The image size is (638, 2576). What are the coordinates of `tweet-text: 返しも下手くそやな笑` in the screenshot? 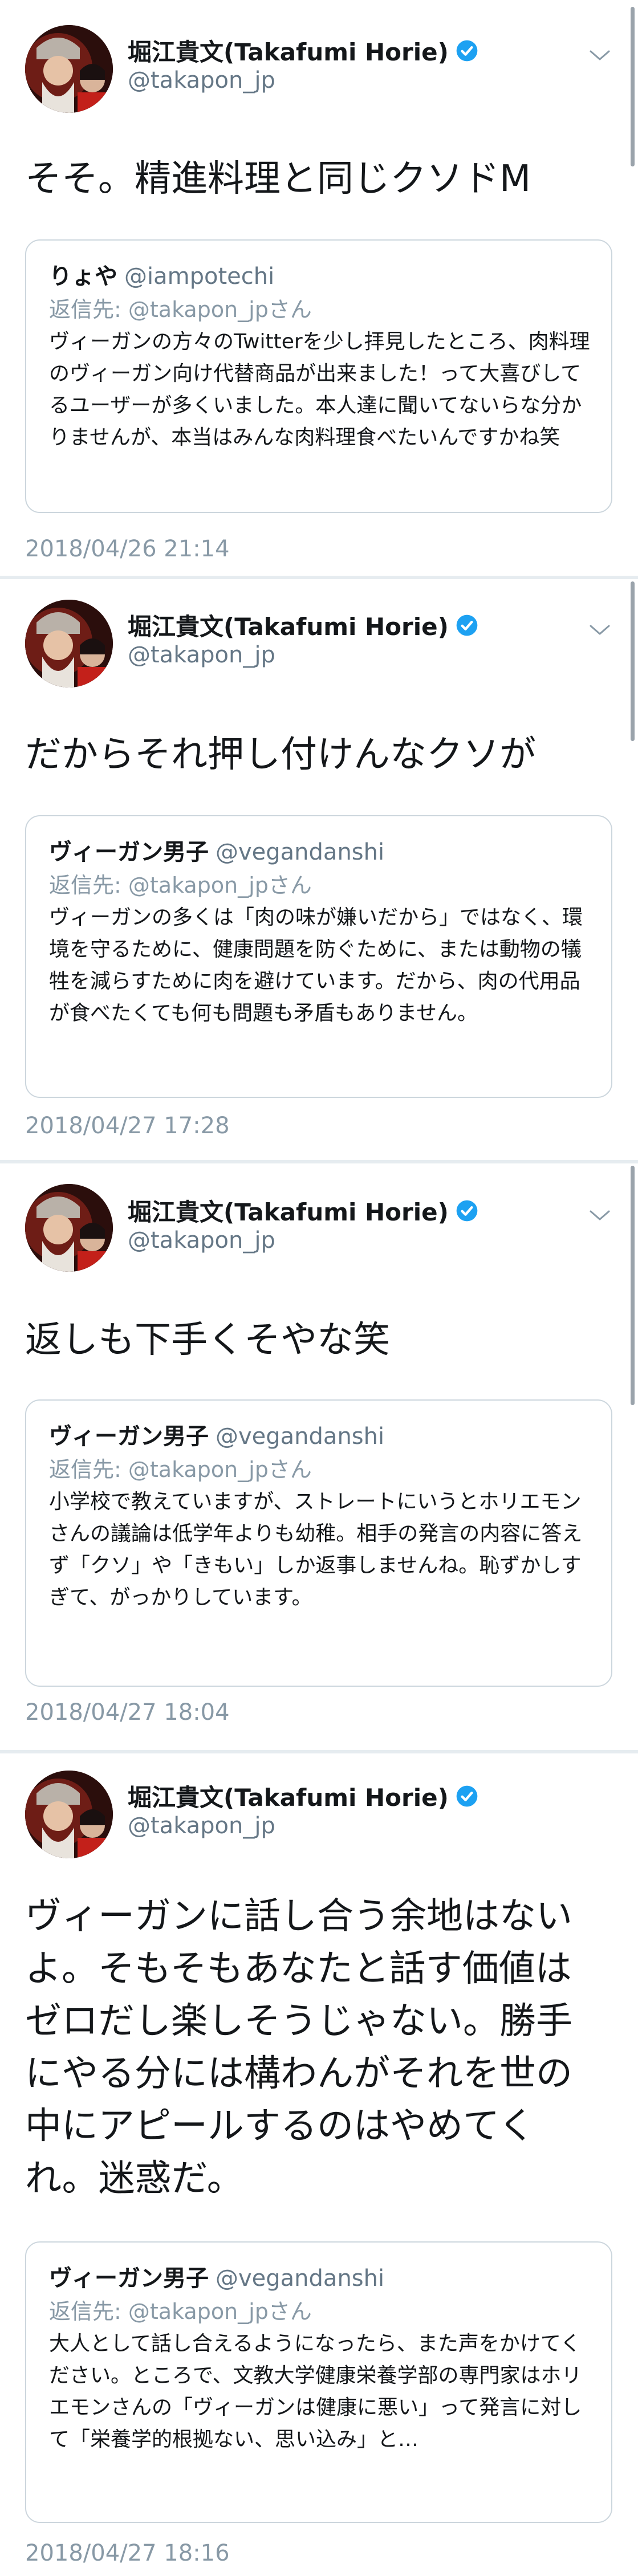 It's located at (207, 1340).